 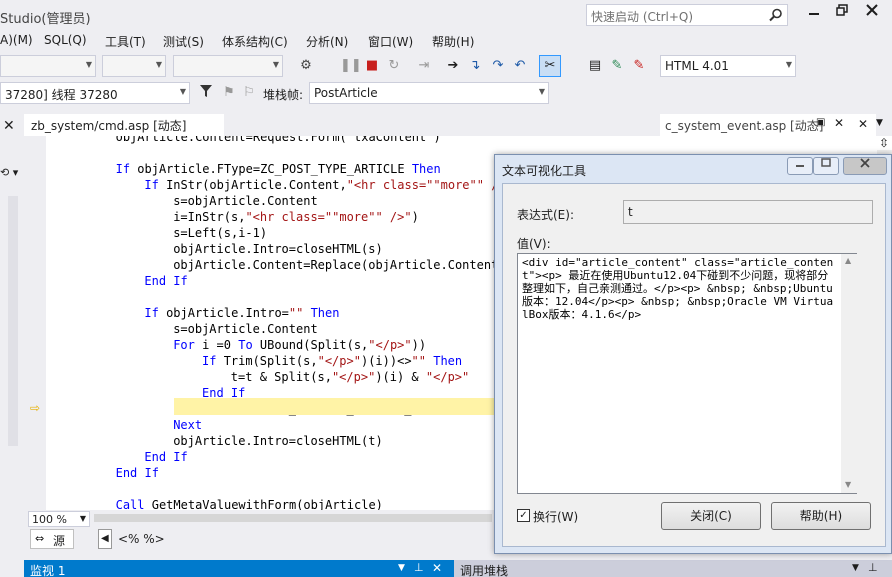 I want to click on editor-horizontal-scrollbar, so click(x=293, y=518).